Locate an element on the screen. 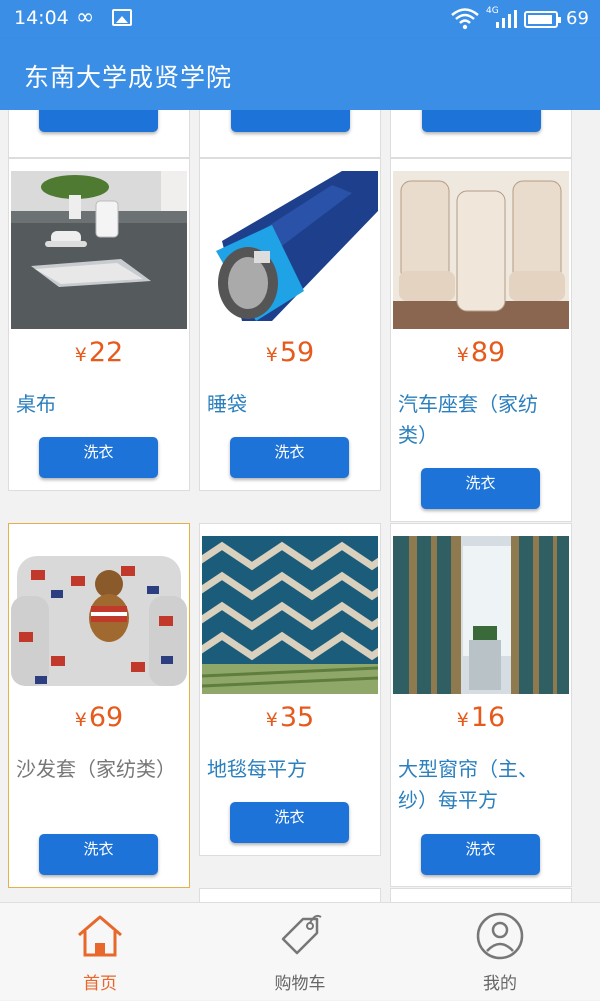 This screenshot has height=1001, width=600. product-name: 大型窗帘（主、纱）每平方 is located at coordinates (468, 784).